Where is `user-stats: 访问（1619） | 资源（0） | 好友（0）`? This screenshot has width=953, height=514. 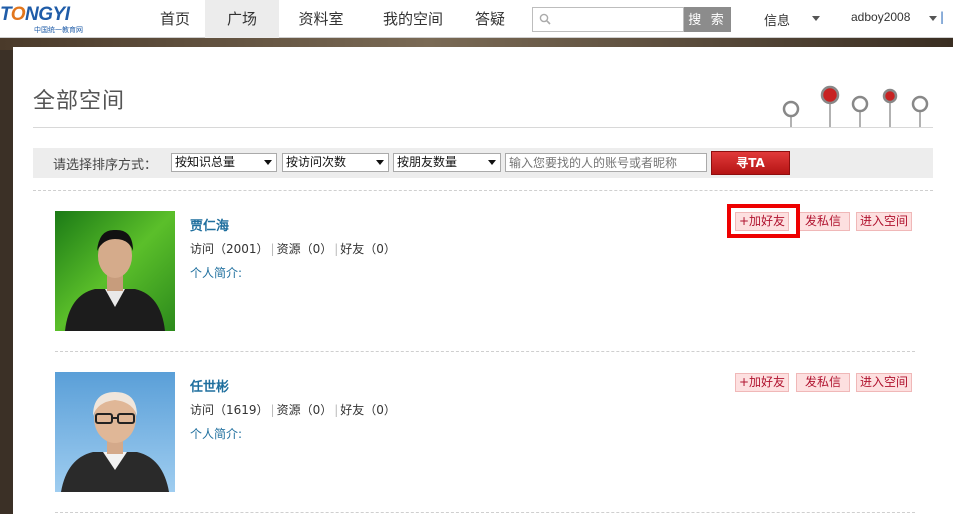 user-stats: 访问（1619） | 资源（0） | 好友（0） is located at coordinates (293, 409).